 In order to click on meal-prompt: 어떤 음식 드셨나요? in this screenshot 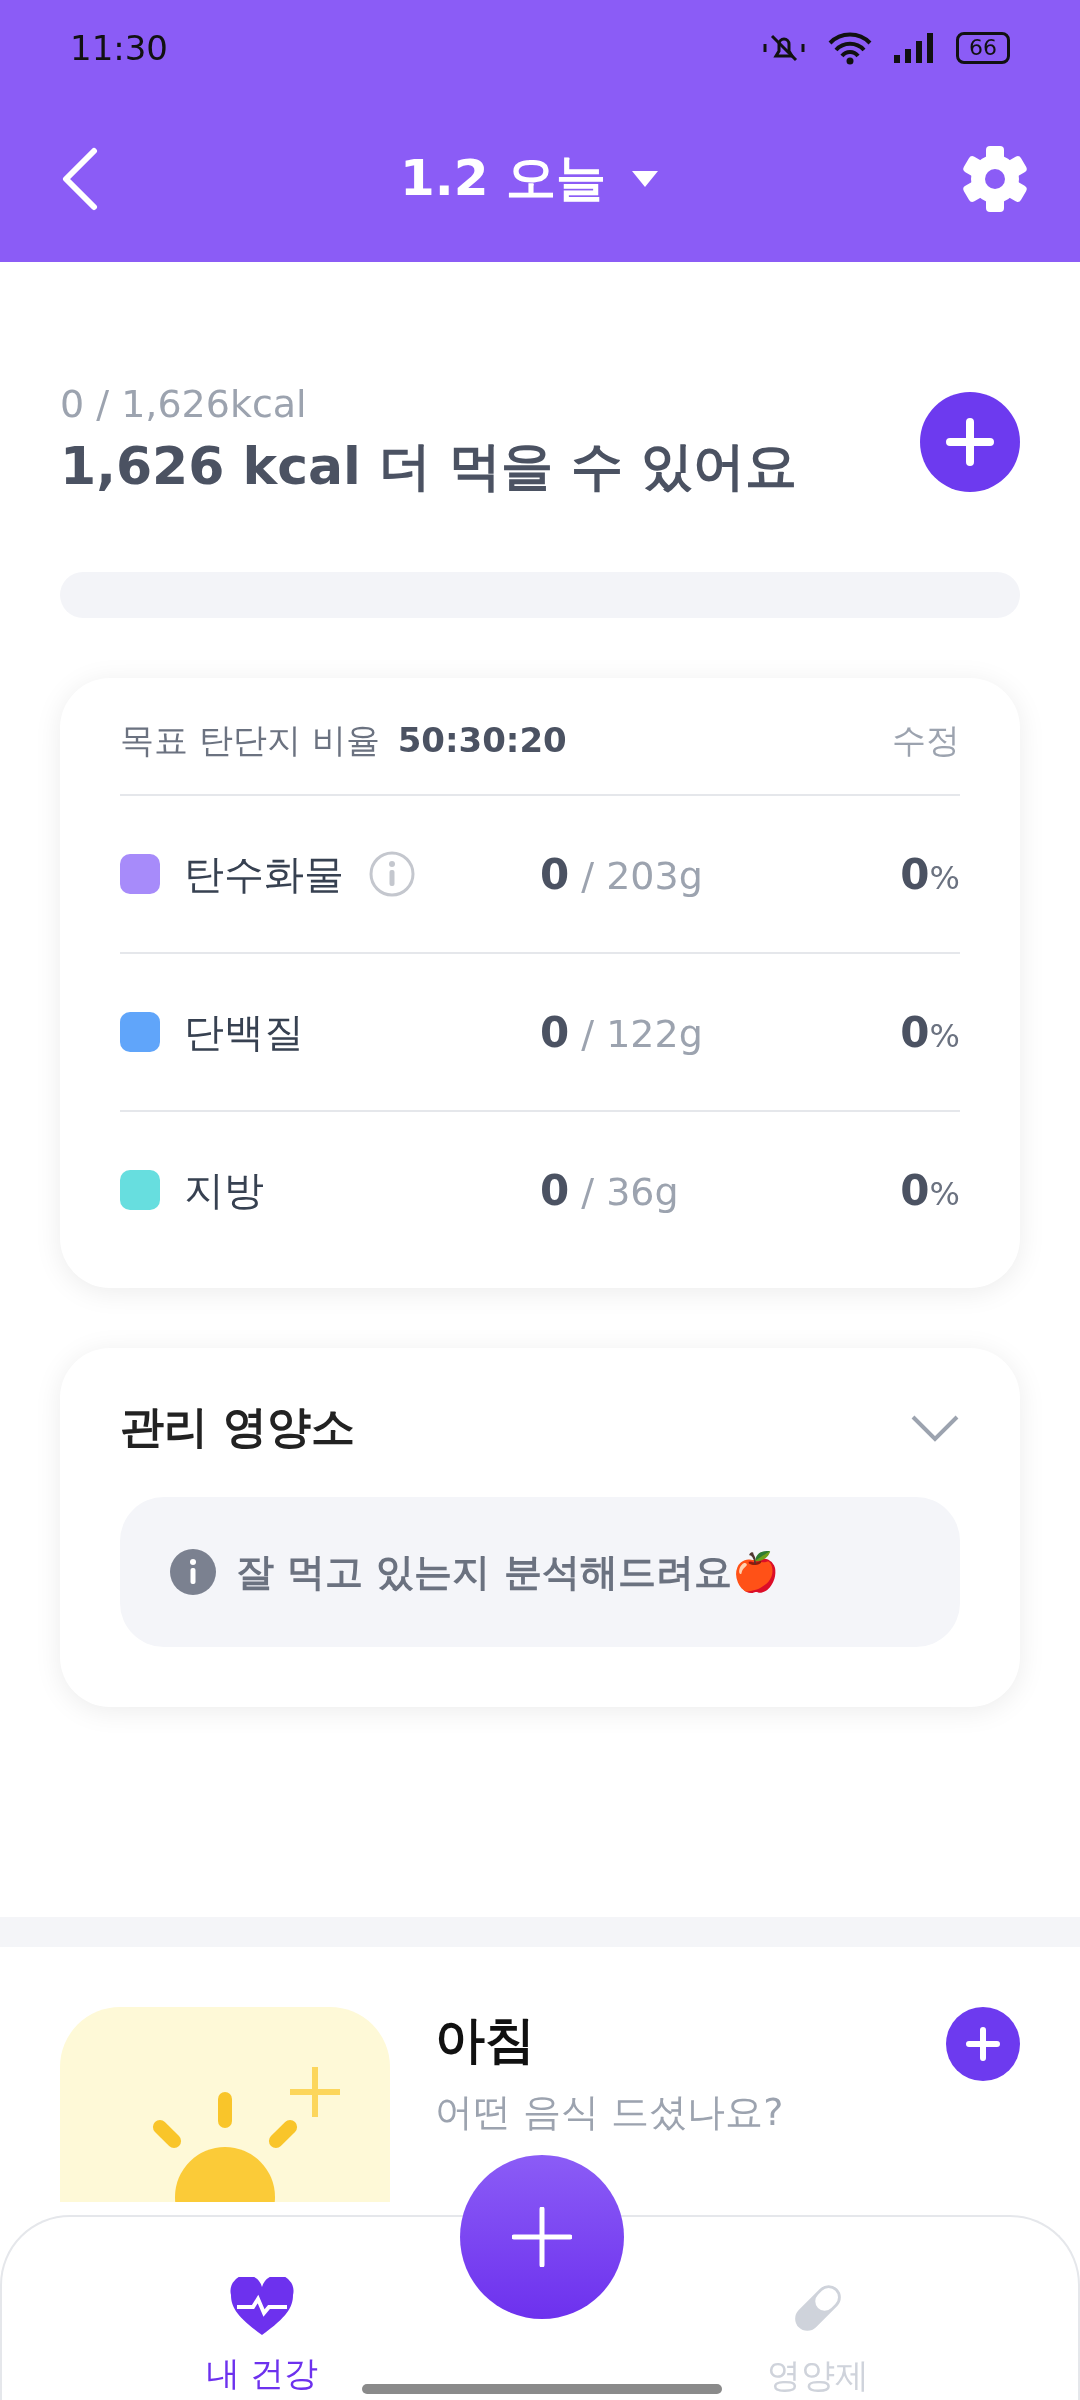, I will do `click(610, 2112)`.